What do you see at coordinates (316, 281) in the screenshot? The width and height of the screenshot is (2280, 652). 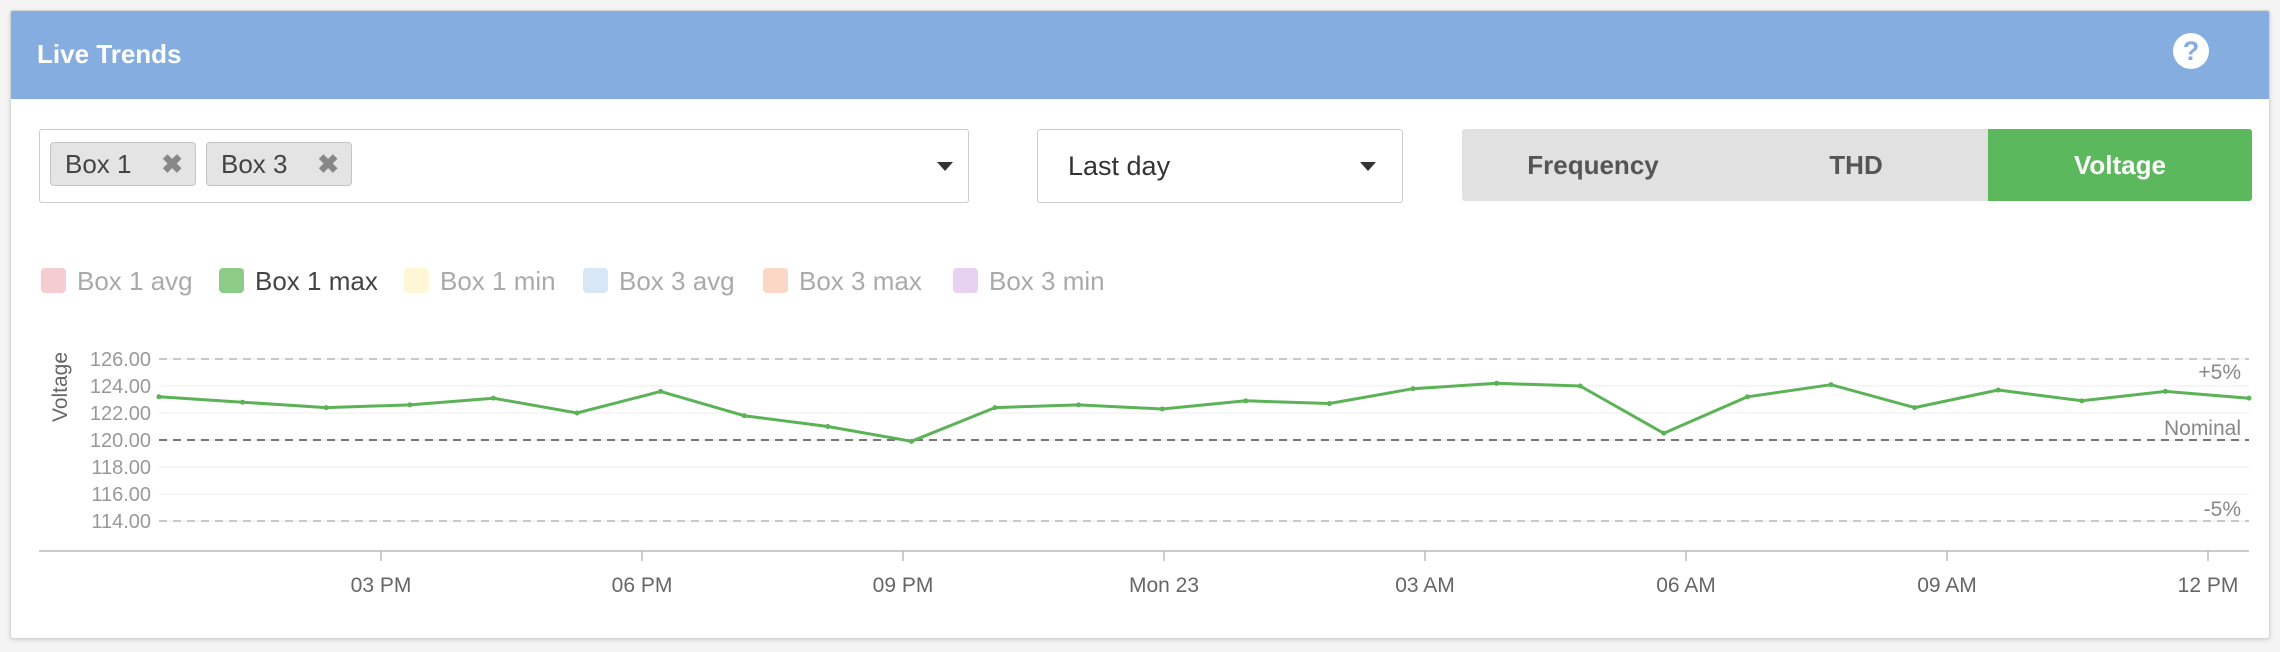 I see `legend-label: Box 1 max` at bounding box center [316, 281].